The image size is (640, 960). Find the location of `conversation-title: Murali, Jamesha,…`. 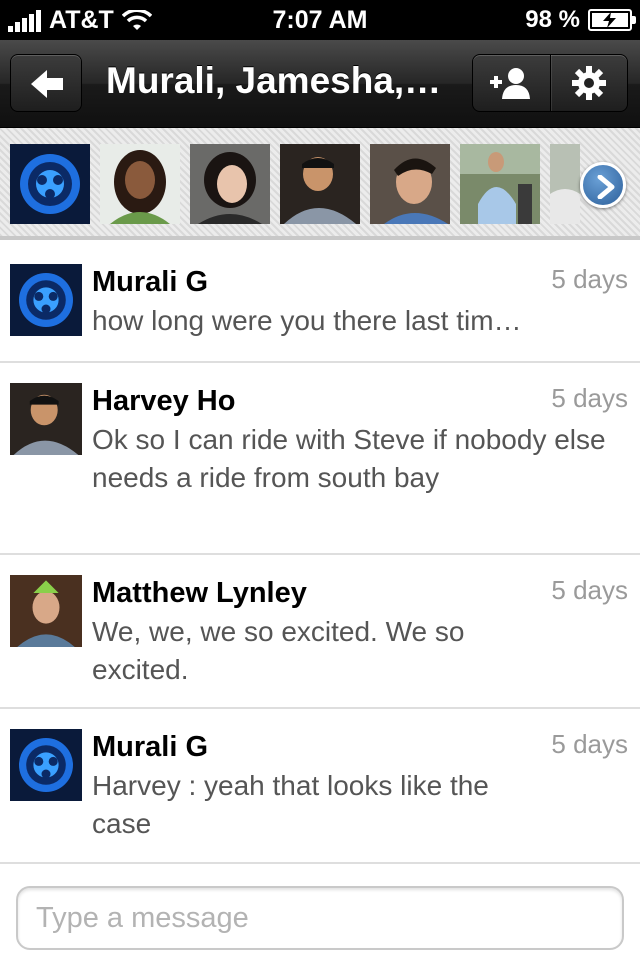

conversation-title: Murali, Jamesha,… is located at coordinates (274, 80).